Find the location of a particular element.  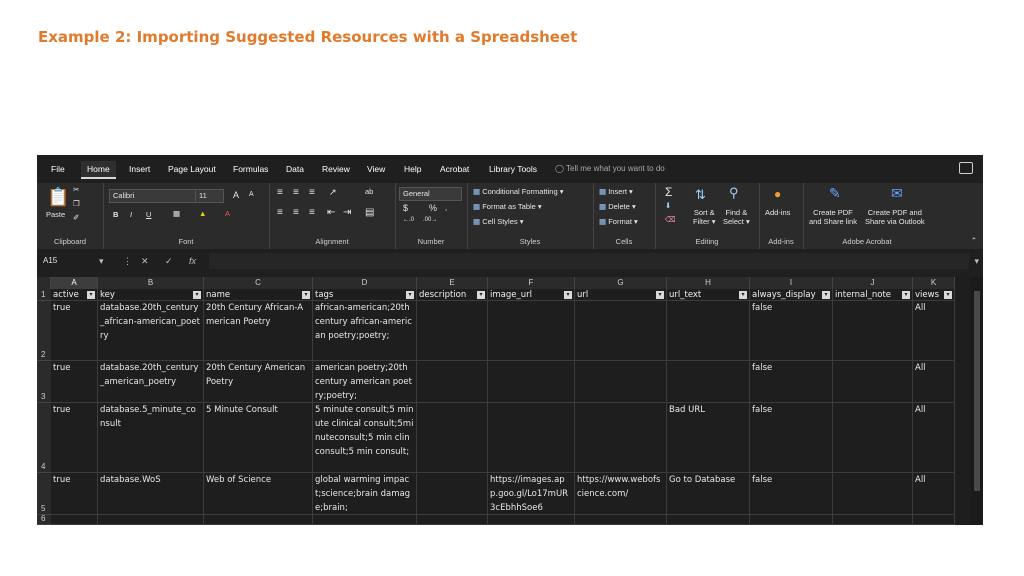

top-align-icon: ≡ is located at coordinates (280, 192).